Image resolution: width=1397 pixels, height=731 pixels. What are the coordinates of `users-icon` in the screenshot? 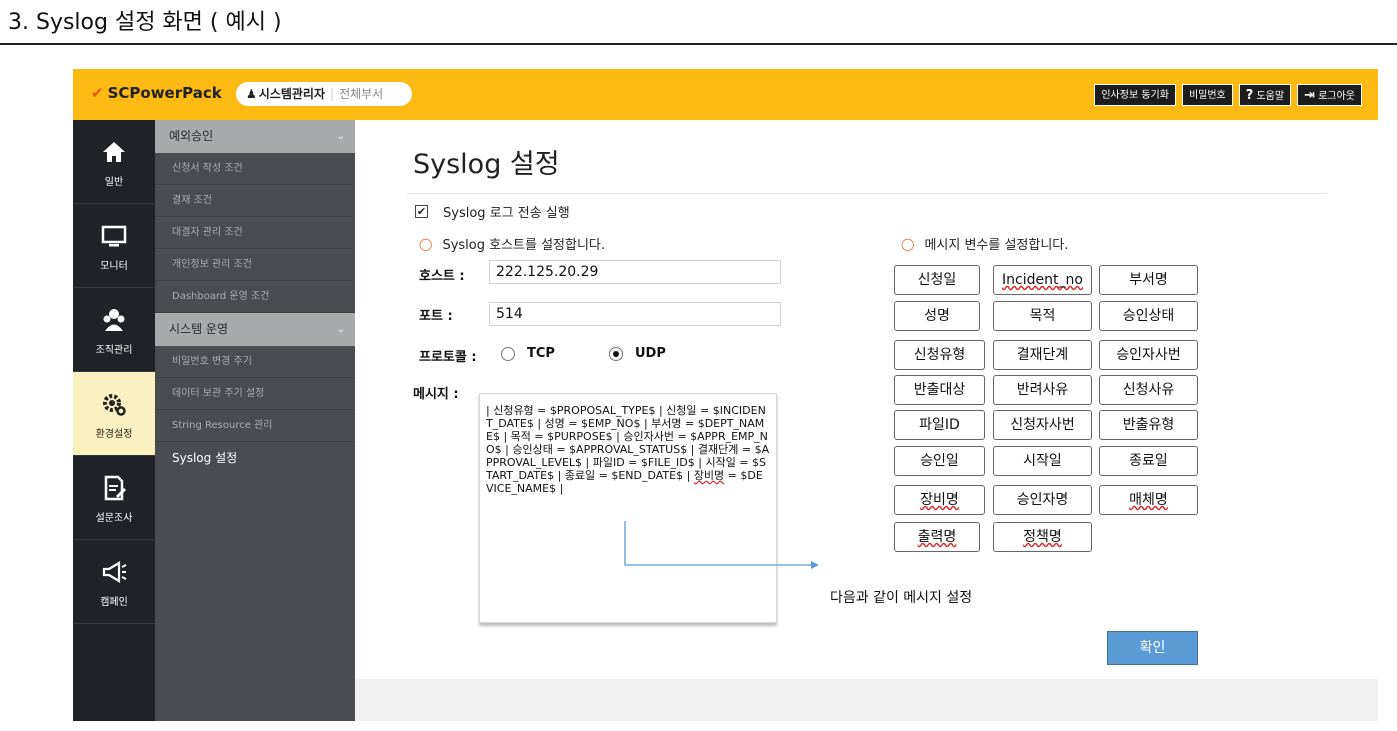 It's located at (114, 320).